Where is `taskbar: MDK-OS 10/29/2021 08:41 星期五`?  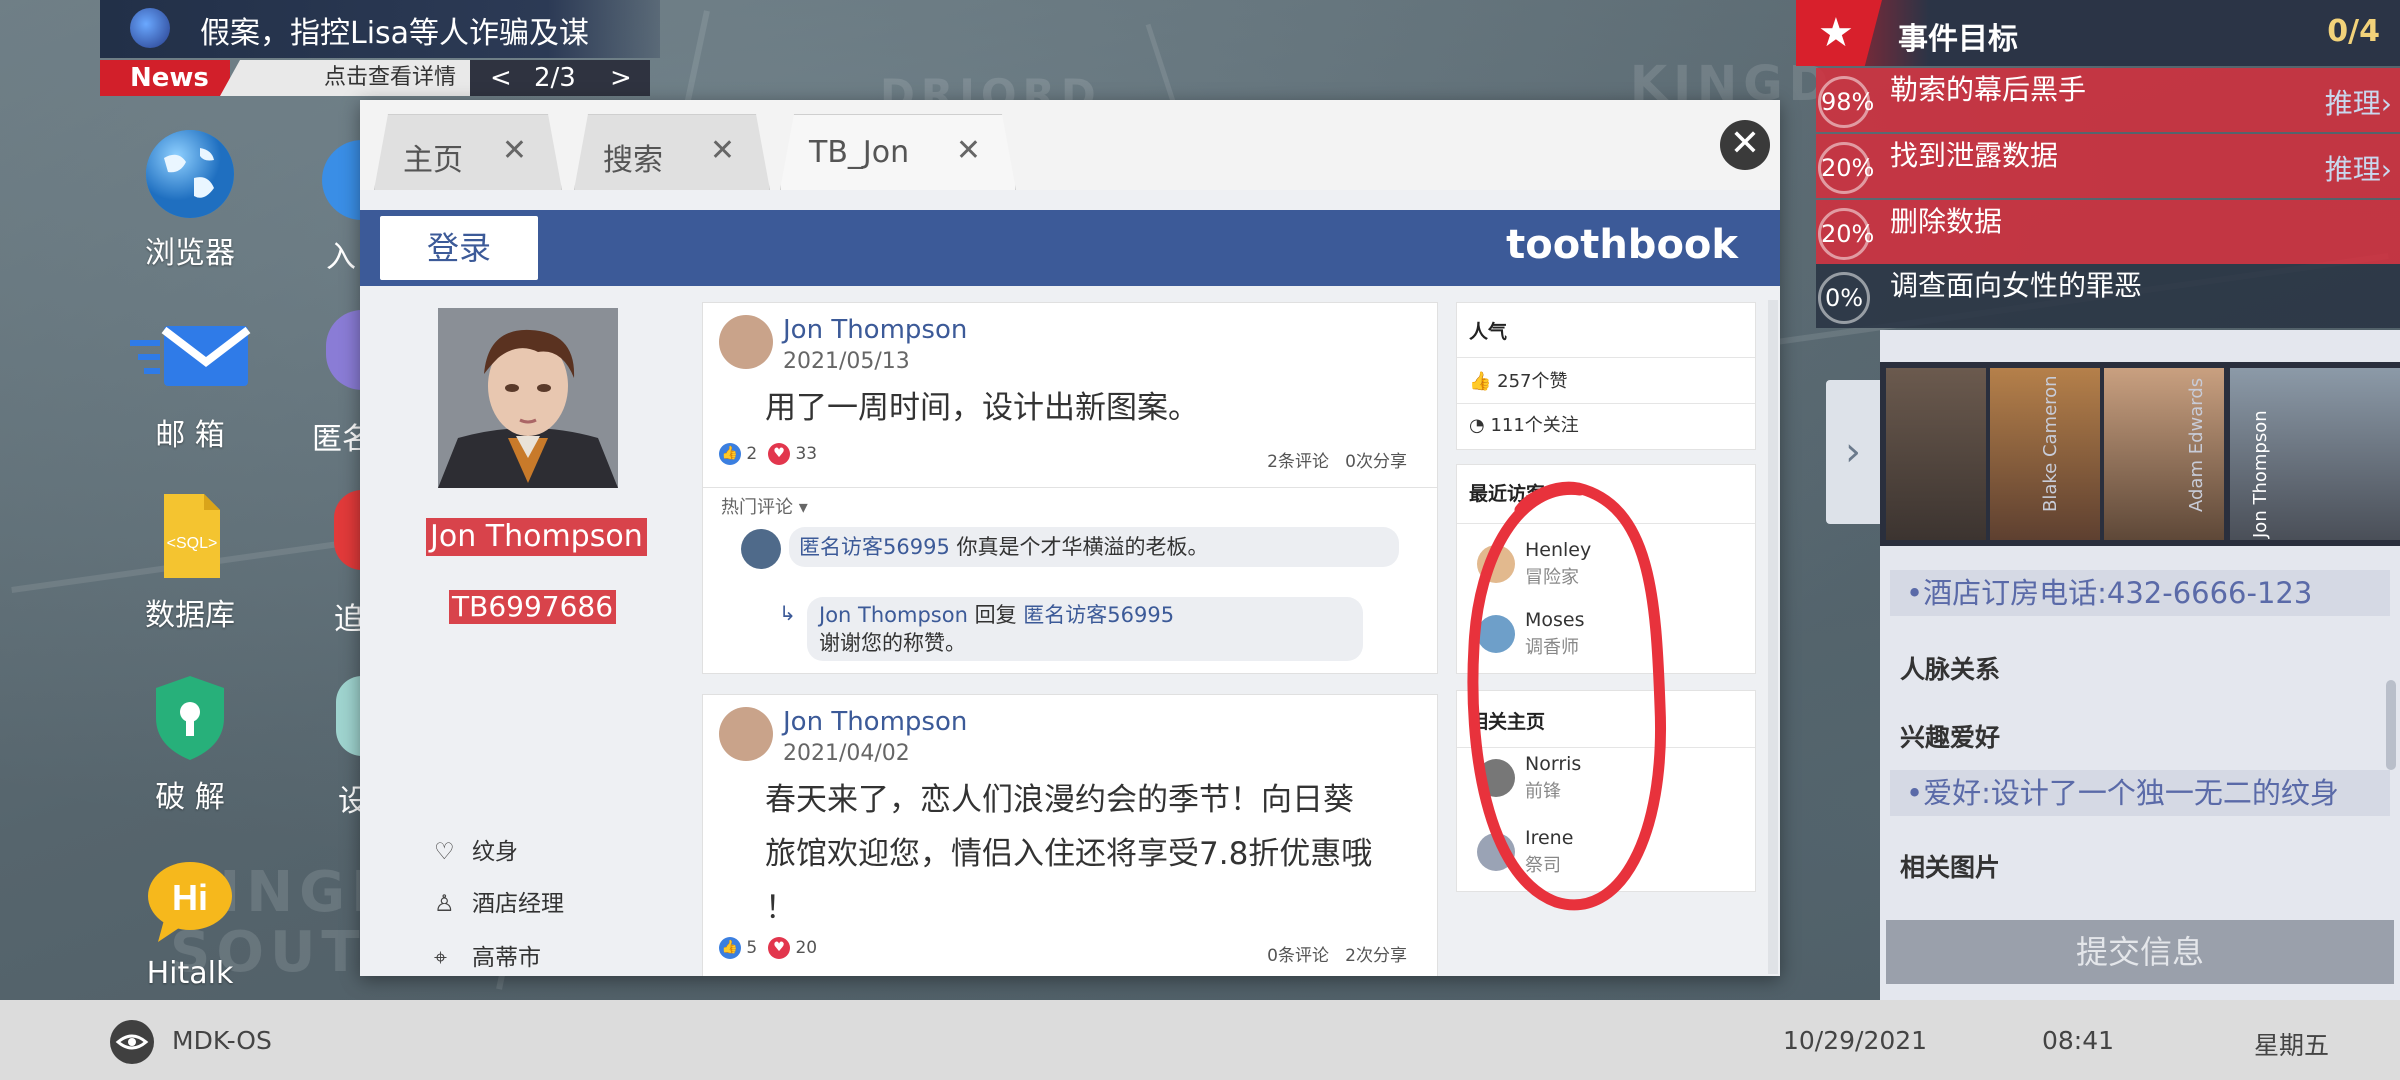
taskbar: MDK-OS 10/29/2021 08:41 星期五 is located at coordinates (1200, 1040).